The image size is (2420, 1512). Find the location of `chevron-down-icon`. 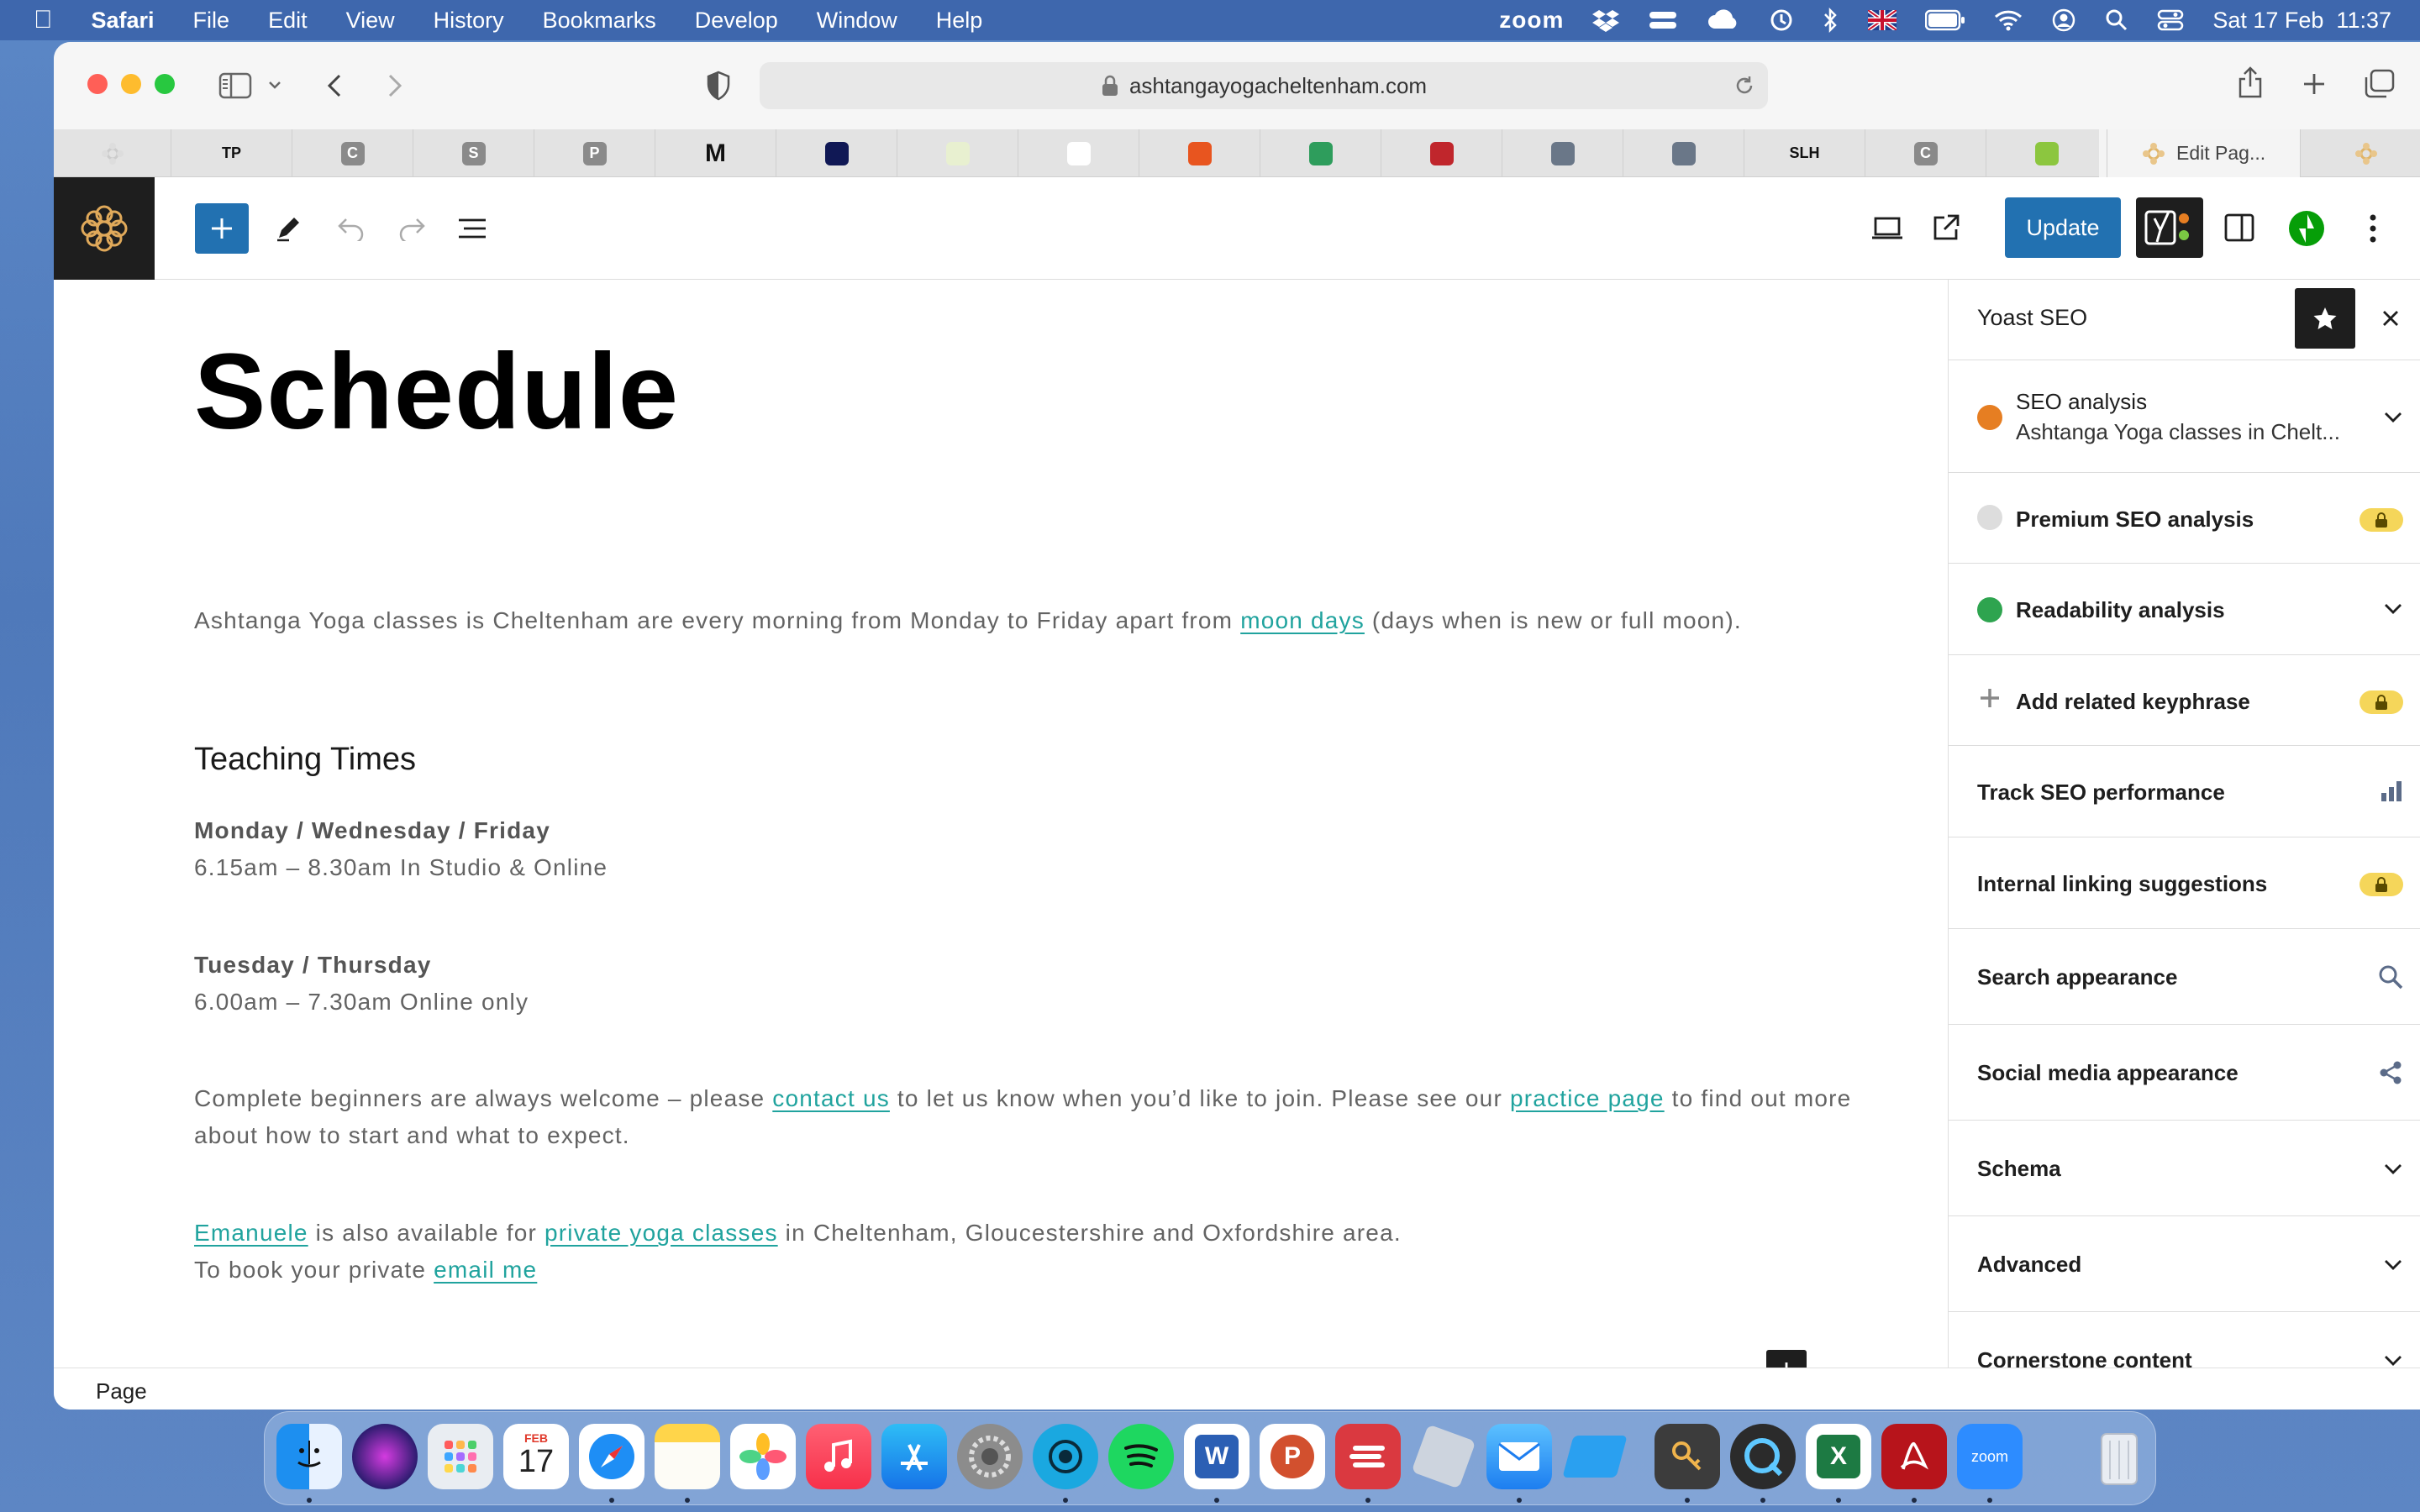

chevron-down-icon is located at coordinates (274, 85).